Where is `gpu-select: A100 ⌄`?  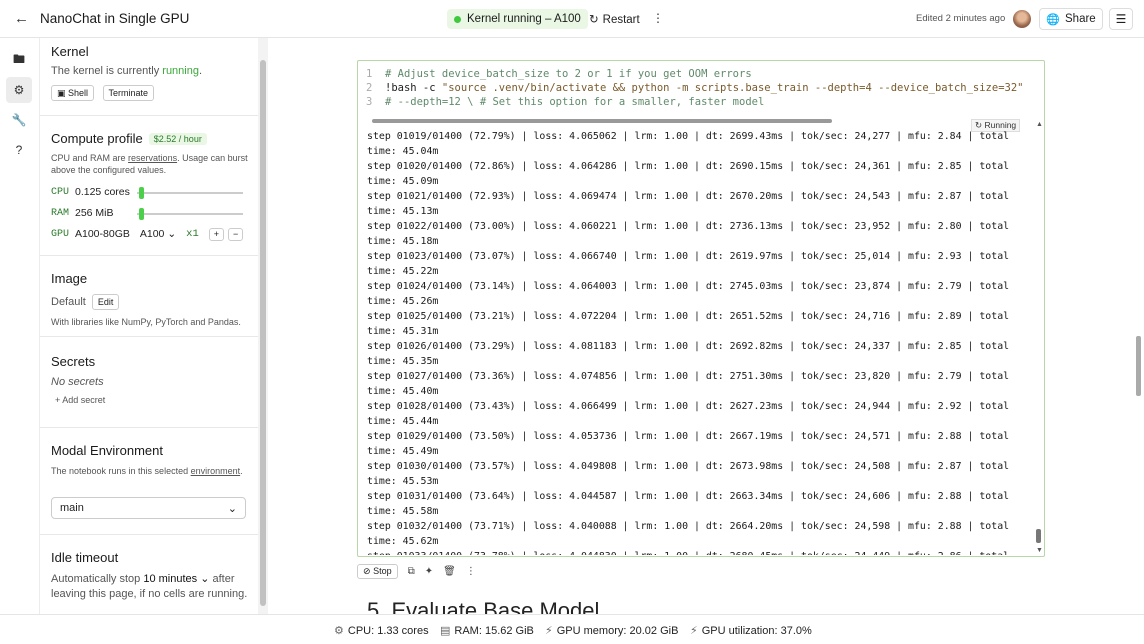
gpu-select: A100 ⌄ is located at coordinates (158, 234).